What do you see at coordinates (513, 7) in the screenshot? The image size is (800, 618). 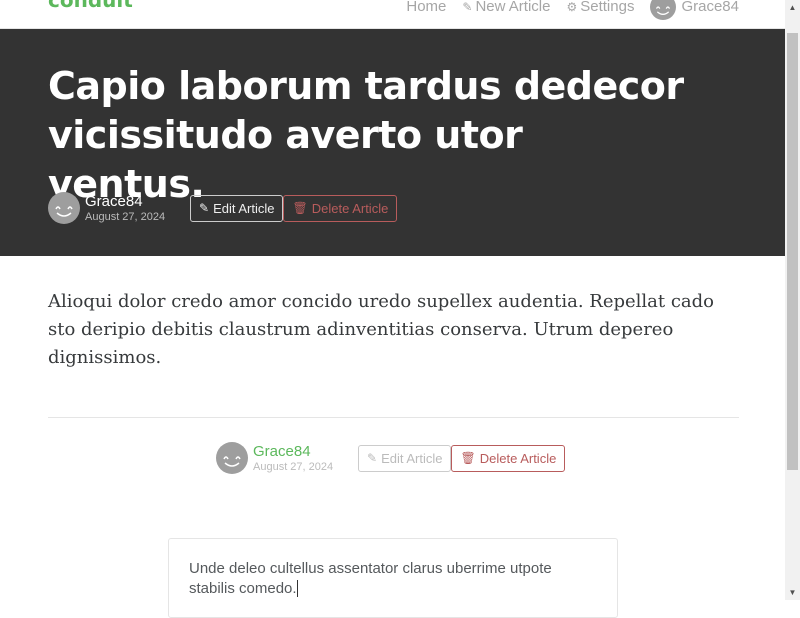 I see `nav-link-new-article-label: New Article` at bounding box center [513, 7].